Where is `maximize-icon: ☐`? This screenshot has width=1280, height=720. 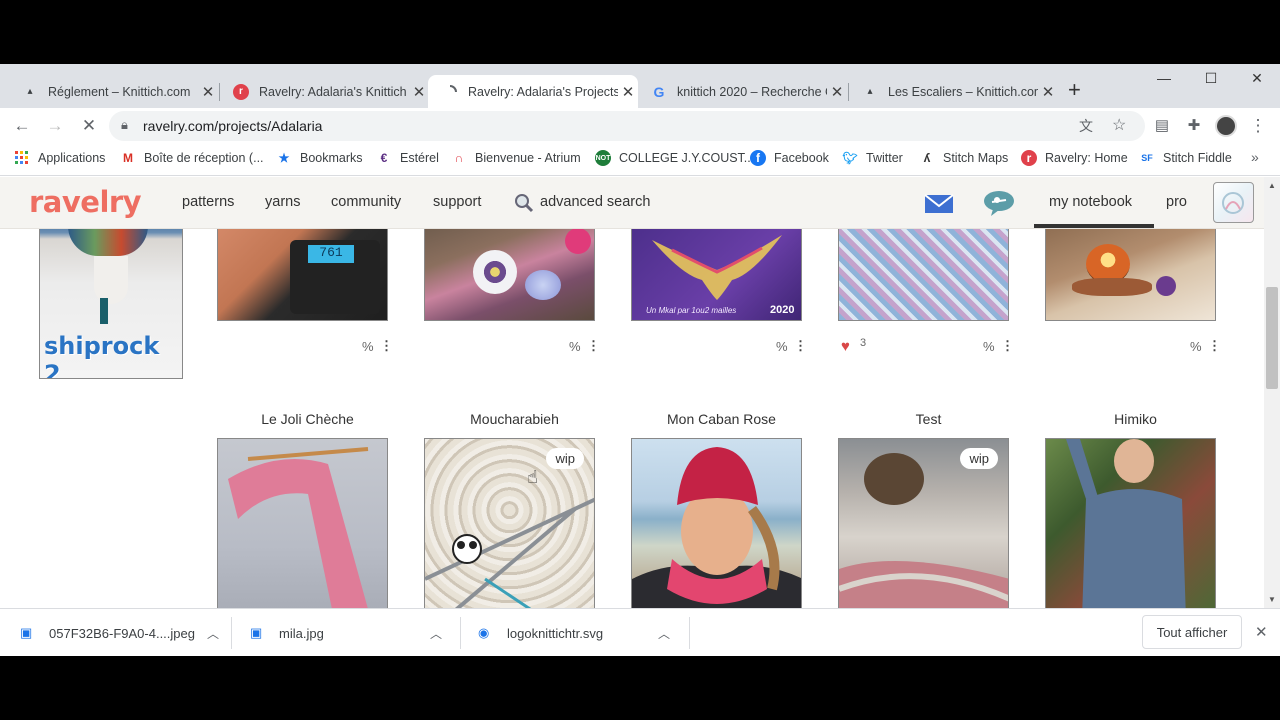
maximize-icon: ☐ is located at coordinates (1211, 78).